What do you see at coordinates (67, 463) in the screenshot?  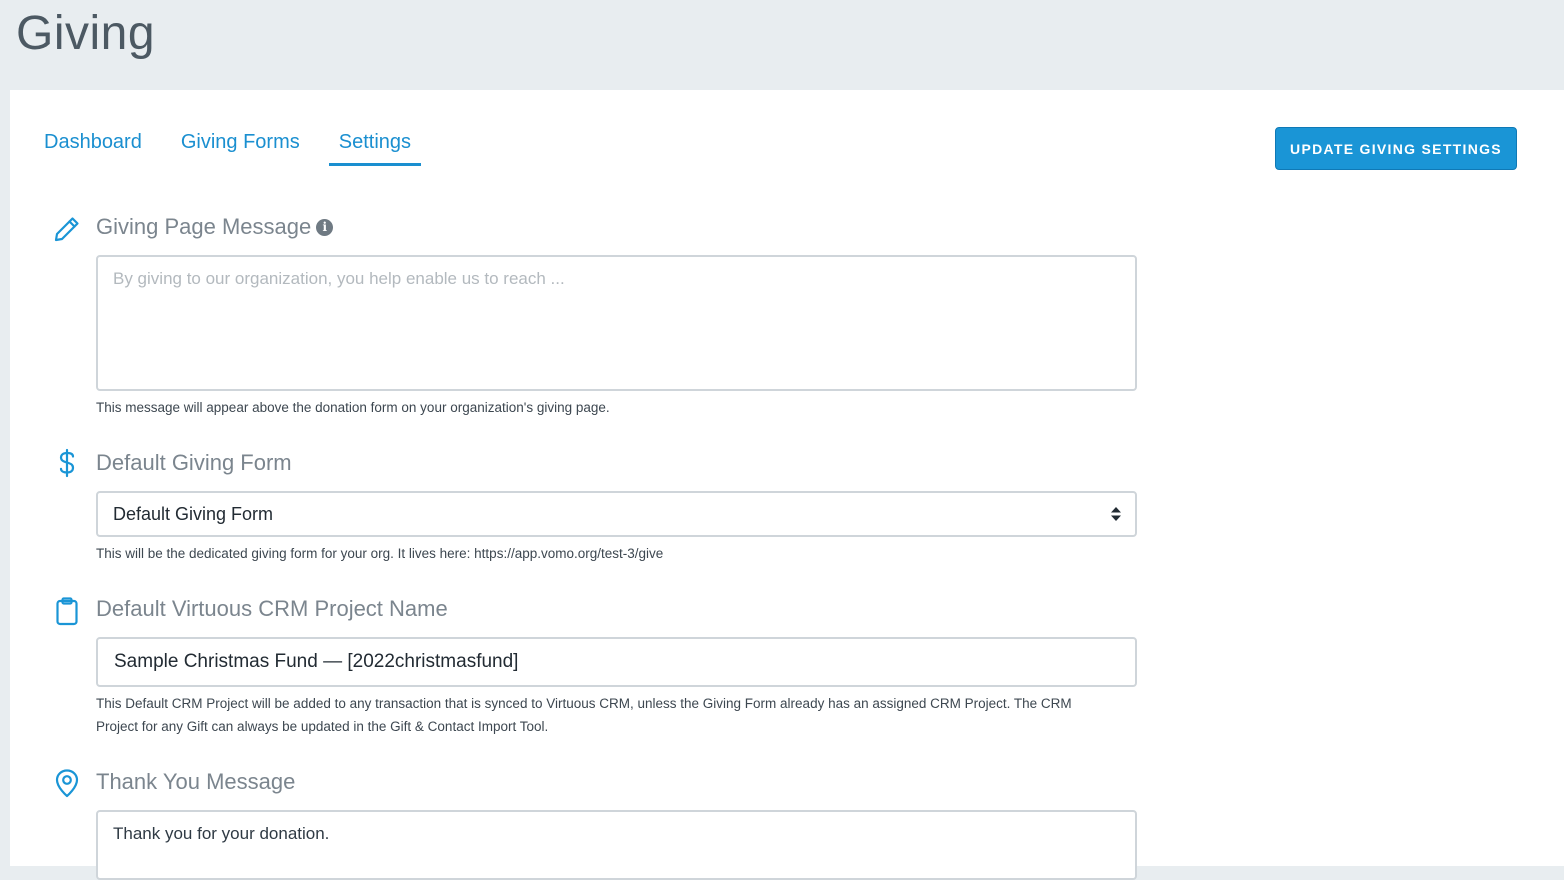 I see `dollar-icon` at bounding box center [67, 463].